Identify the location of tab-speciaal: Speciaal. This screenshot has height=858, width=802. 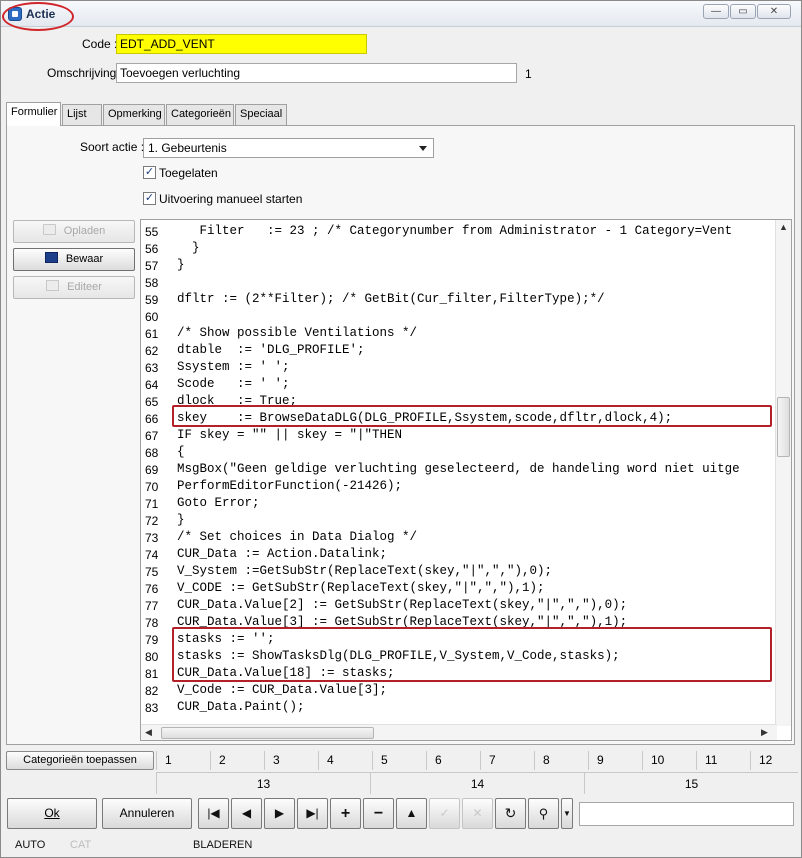
(261, 114).